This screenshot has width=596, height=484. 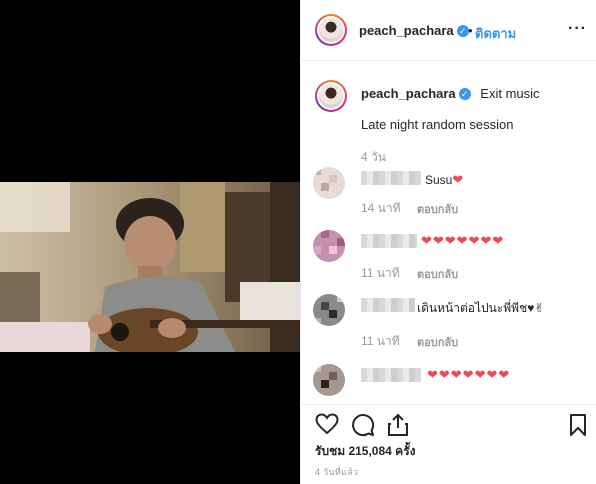 I want to click on caption-avatar, so click(x=331, y=96).